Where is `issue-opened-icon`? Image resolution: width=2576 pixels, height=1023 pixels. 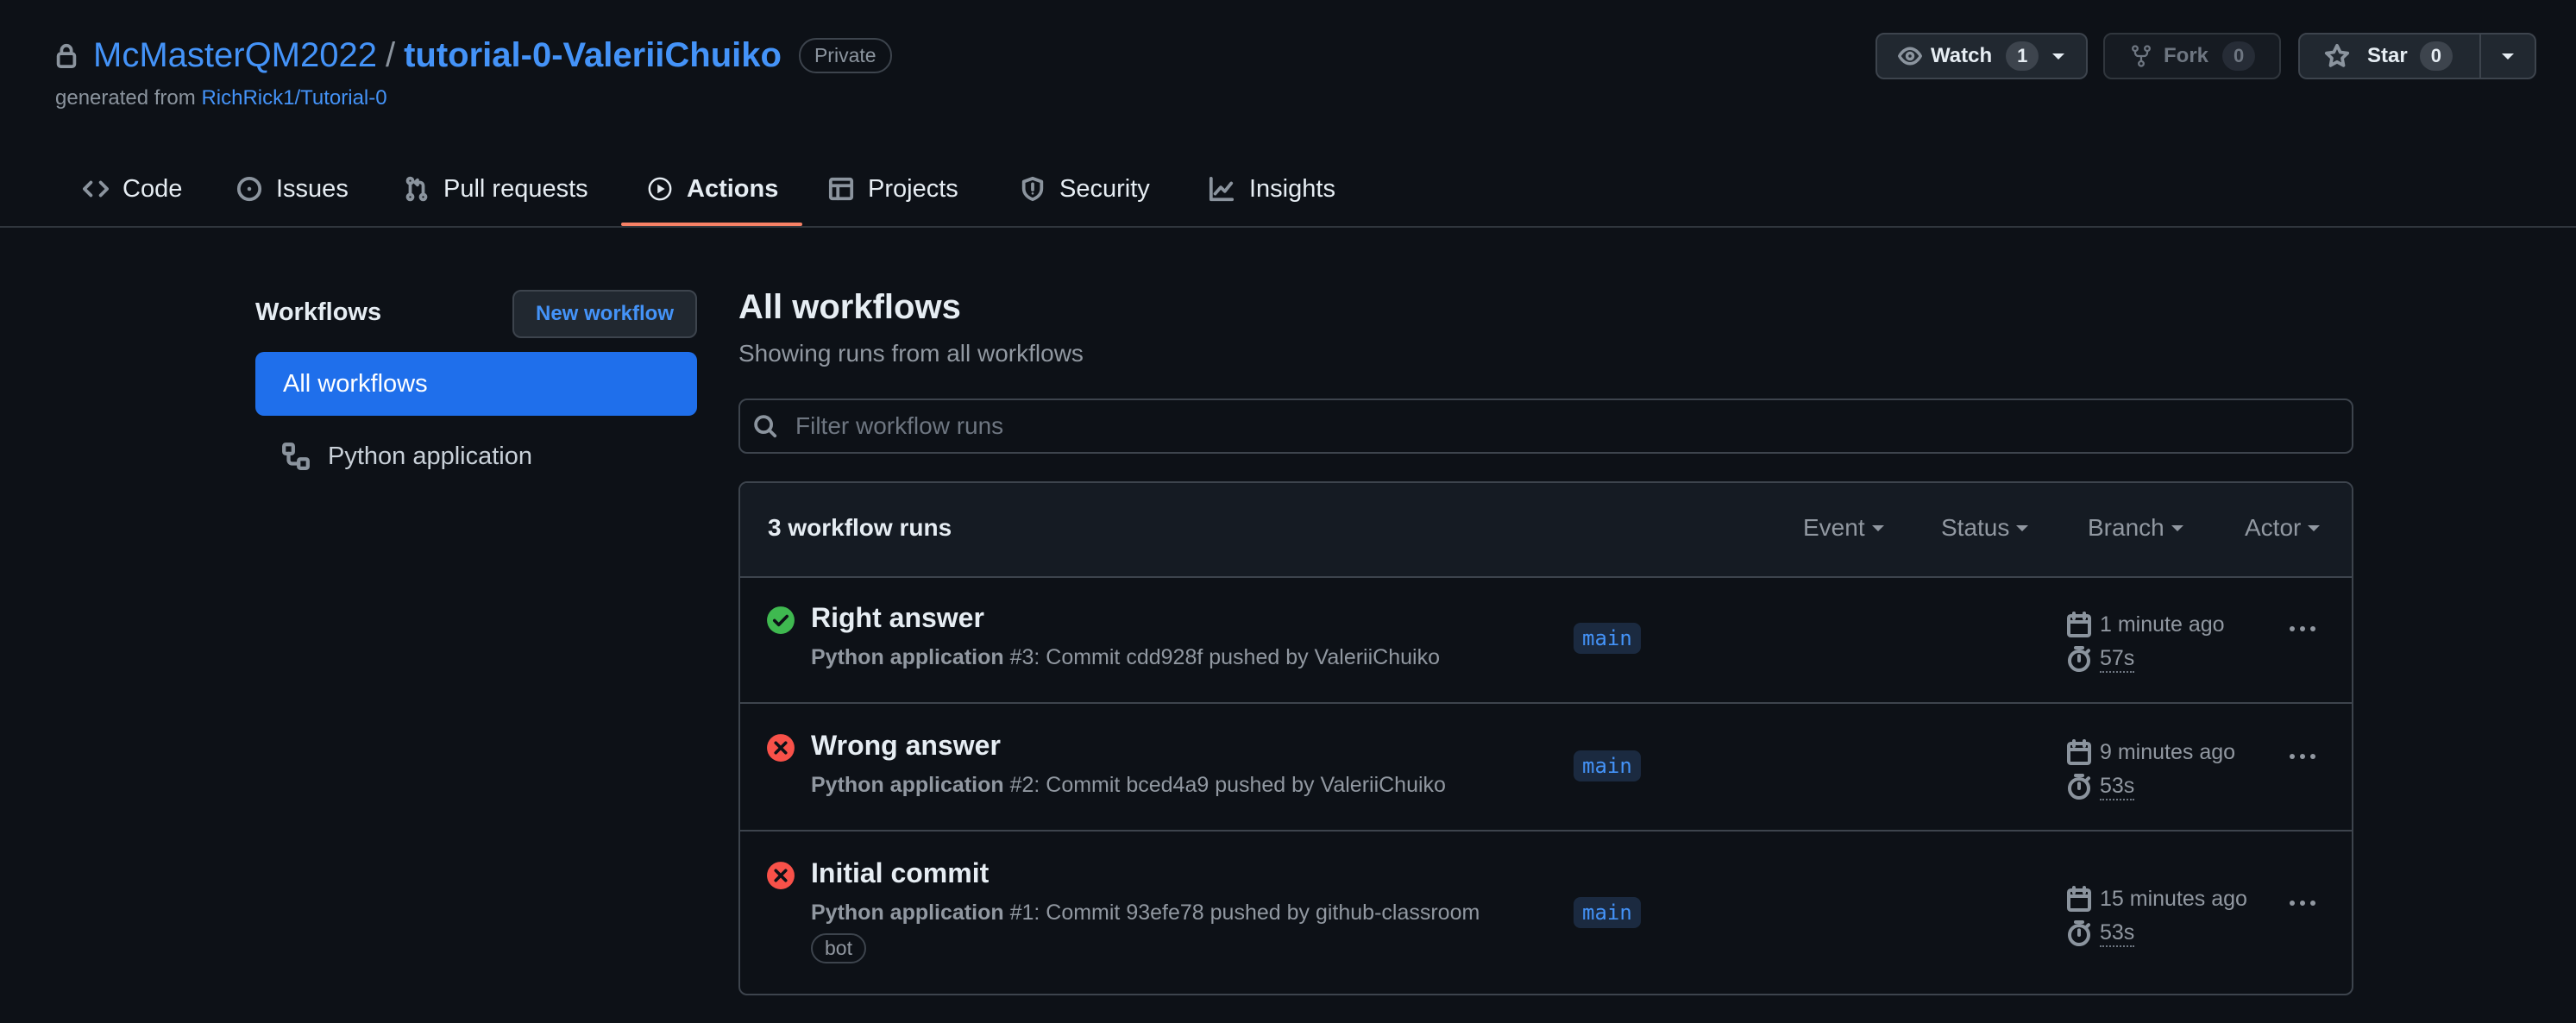 issue-opened-icon is located at coordinates (256, 189).